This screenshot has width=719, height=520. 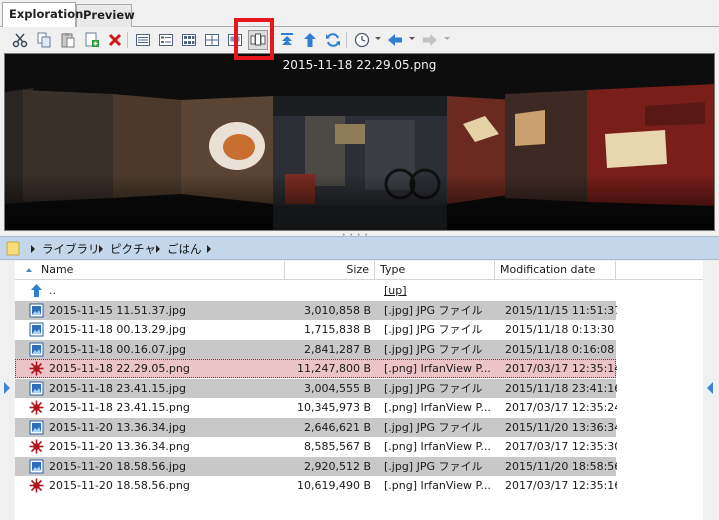 What do you see at coordinates (337, 427) in the screenshot?
I see `file-size: 2,646,621 B` at bounding box center [337, 427].